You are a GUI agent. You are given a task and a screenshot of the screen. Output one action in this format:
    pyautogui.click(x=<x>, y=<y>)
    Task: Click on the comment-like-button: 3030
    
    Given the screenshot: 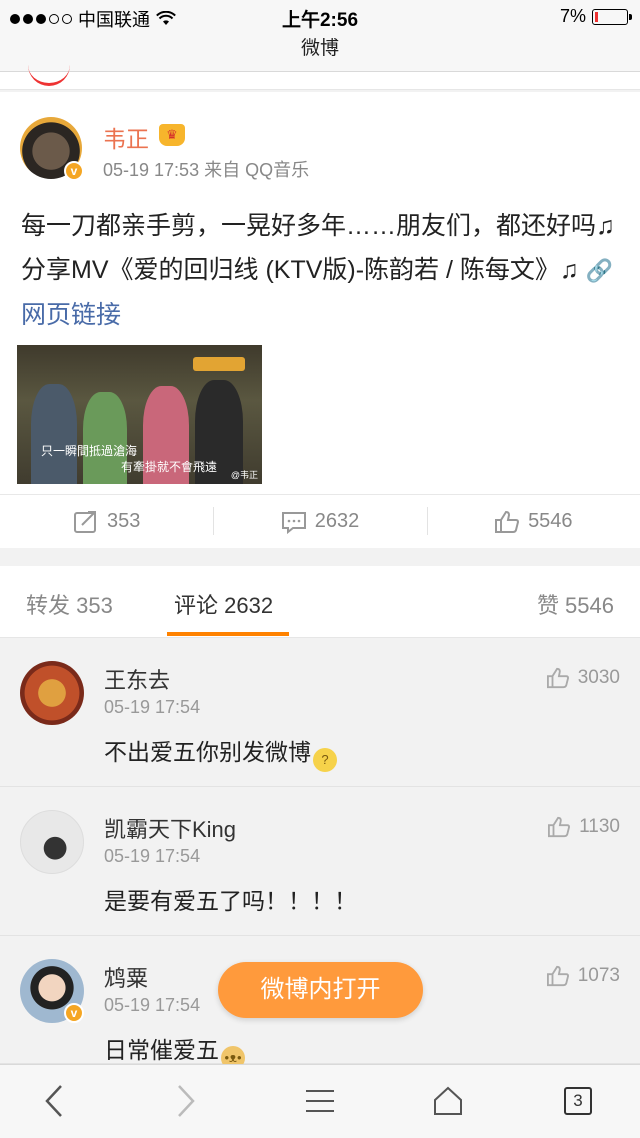 What is the action you would take?
    pyautogui.click(x=583, y=678)
    